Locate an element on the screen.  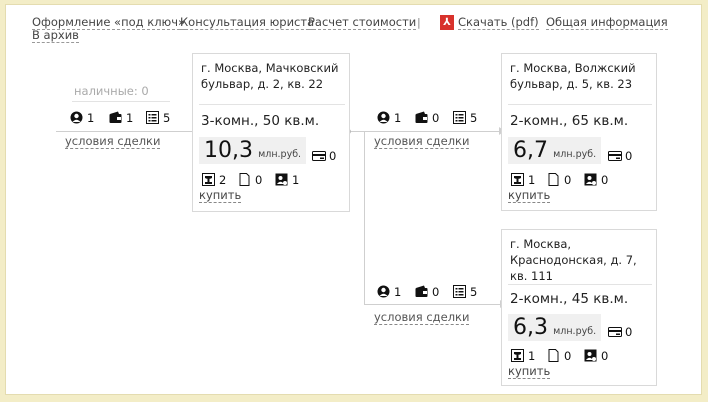
nav-general-info-link: Общая информация is located at coordinates (607, 23).